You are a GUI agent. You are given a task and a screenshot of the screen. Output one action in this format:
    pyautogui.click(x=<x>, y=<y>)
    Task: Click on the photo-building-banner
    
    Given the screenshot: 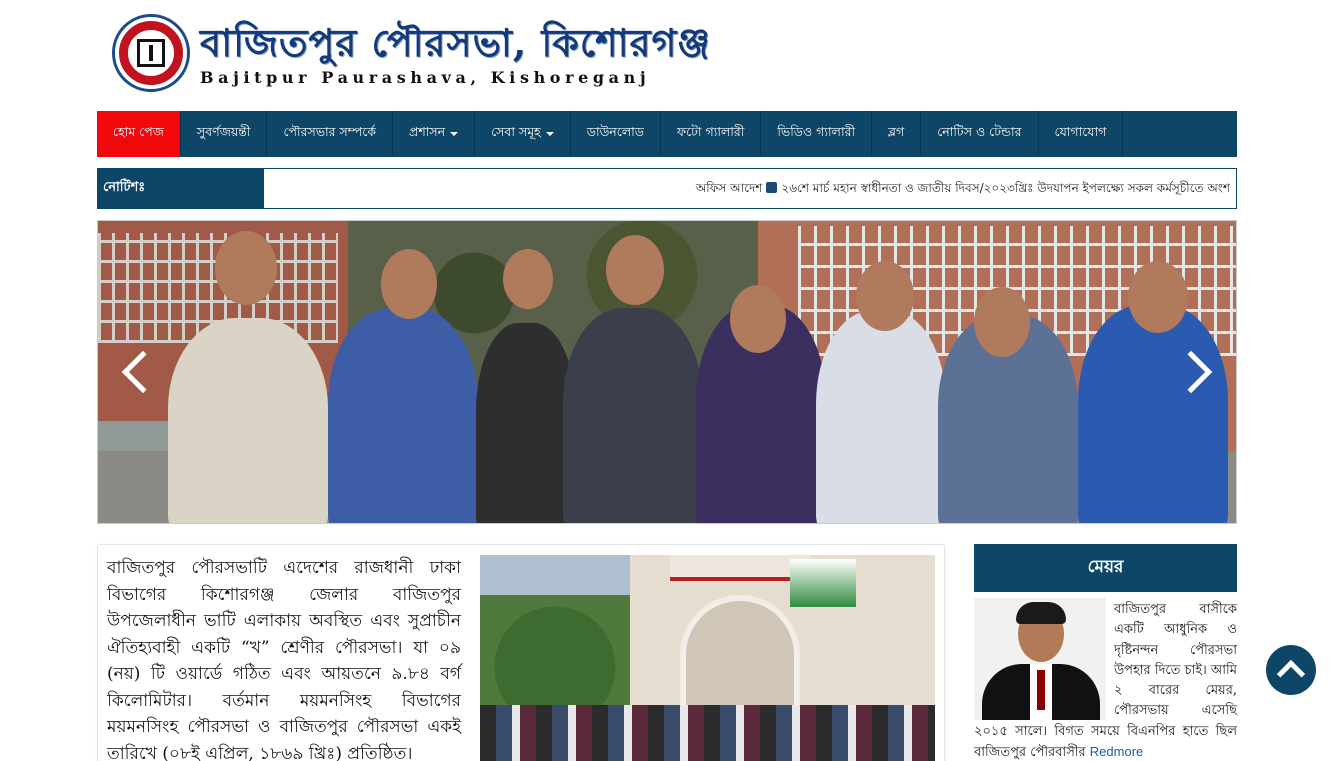 What is the action you would take?
    pyautogui.click(x=740, y=568)
    